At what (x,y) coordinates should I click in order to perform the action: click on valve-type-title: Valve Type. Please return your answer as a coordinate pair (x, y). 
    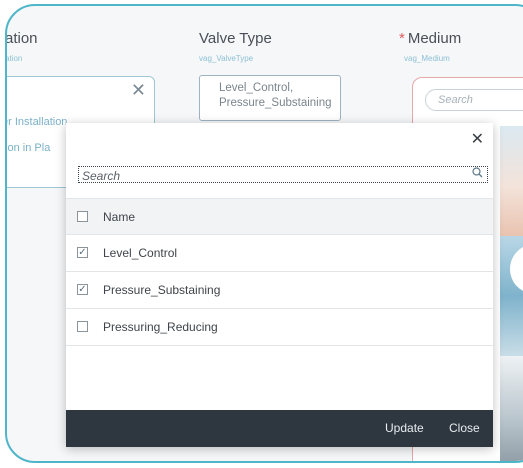
    Looking at the image, I should click on (235, 38).